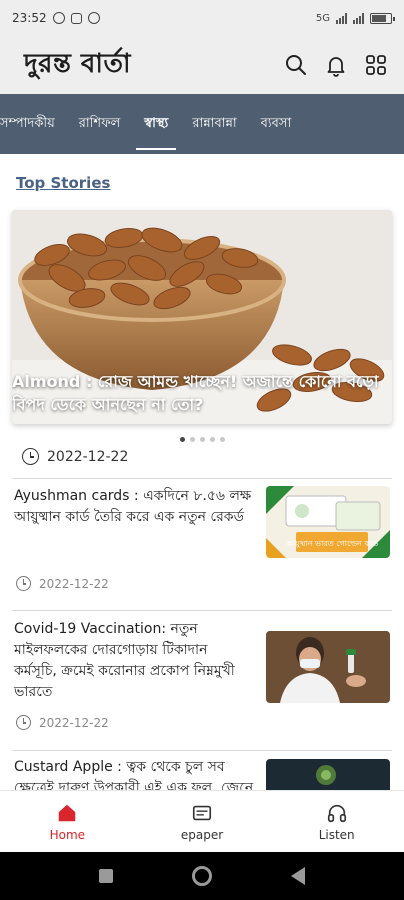 The width and height of the screenshot is (404, 900). I want to click on signal-icon, so click(341, 18).